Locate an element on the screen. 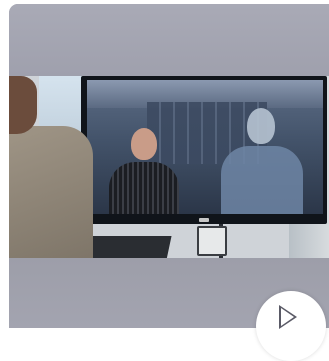 The height and width of the screenshot is (361, 329). presenter-hair is located at coordinates (23, 105).